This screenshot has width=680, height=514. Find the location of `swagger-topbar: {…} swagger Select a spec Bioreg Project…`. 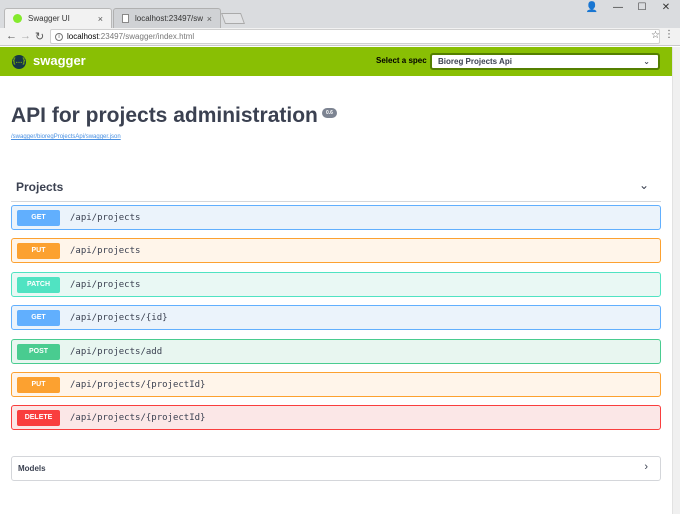

swagger-topbar: {…} swagger Select a spec Bioreg Project… is located at coordinates (336, 61).